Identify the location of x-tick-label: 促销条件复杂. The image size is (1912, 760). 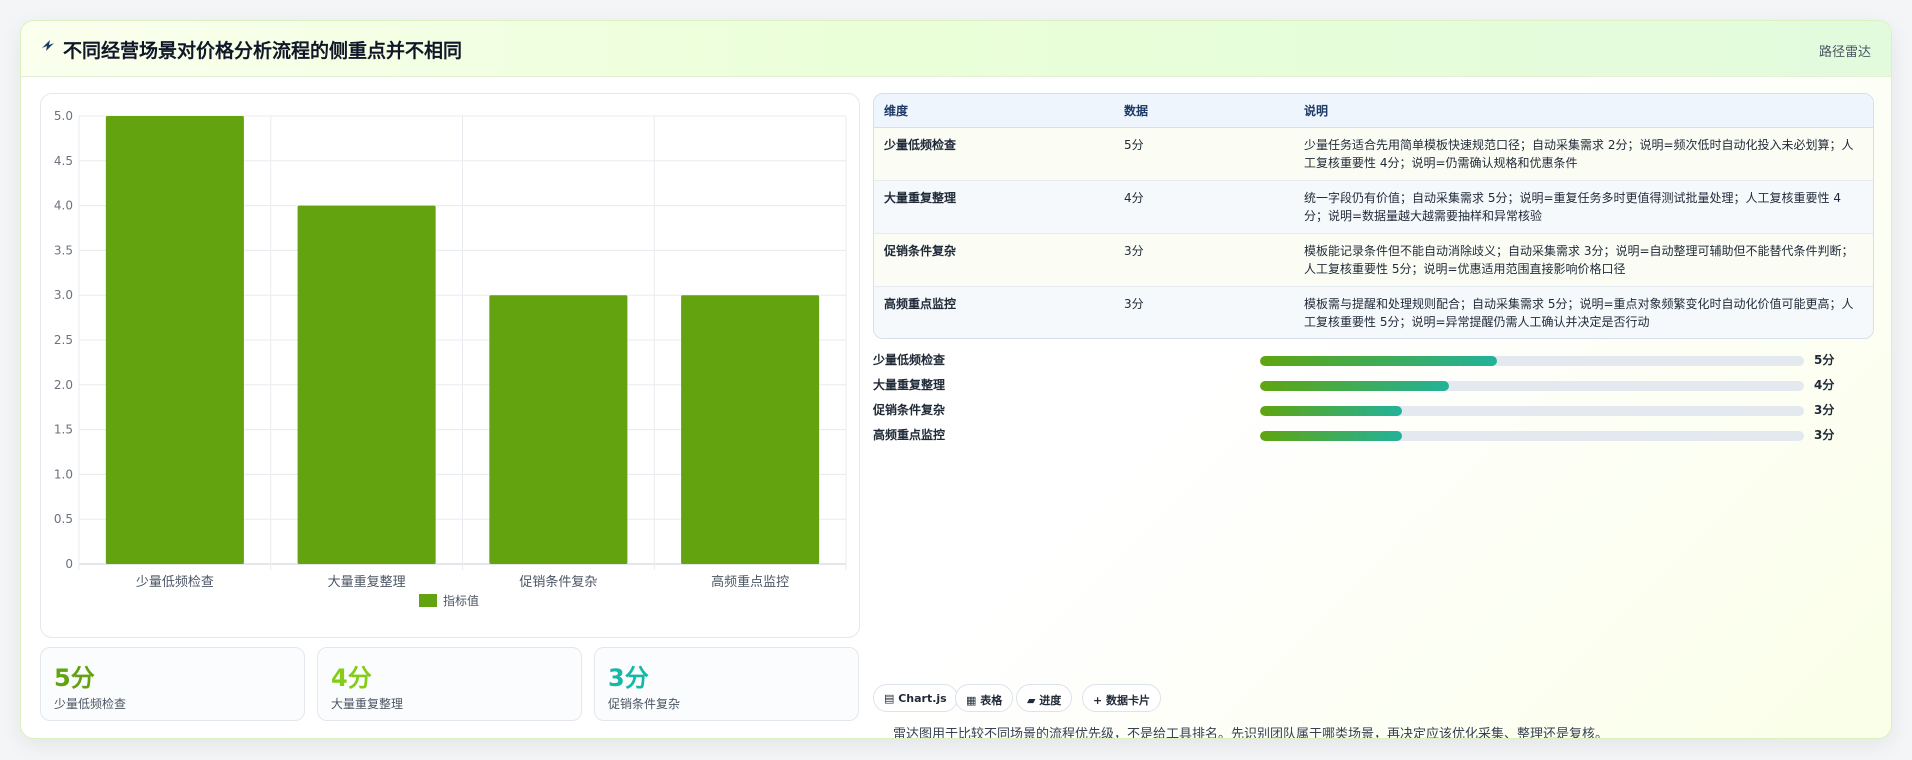
(558, 582).